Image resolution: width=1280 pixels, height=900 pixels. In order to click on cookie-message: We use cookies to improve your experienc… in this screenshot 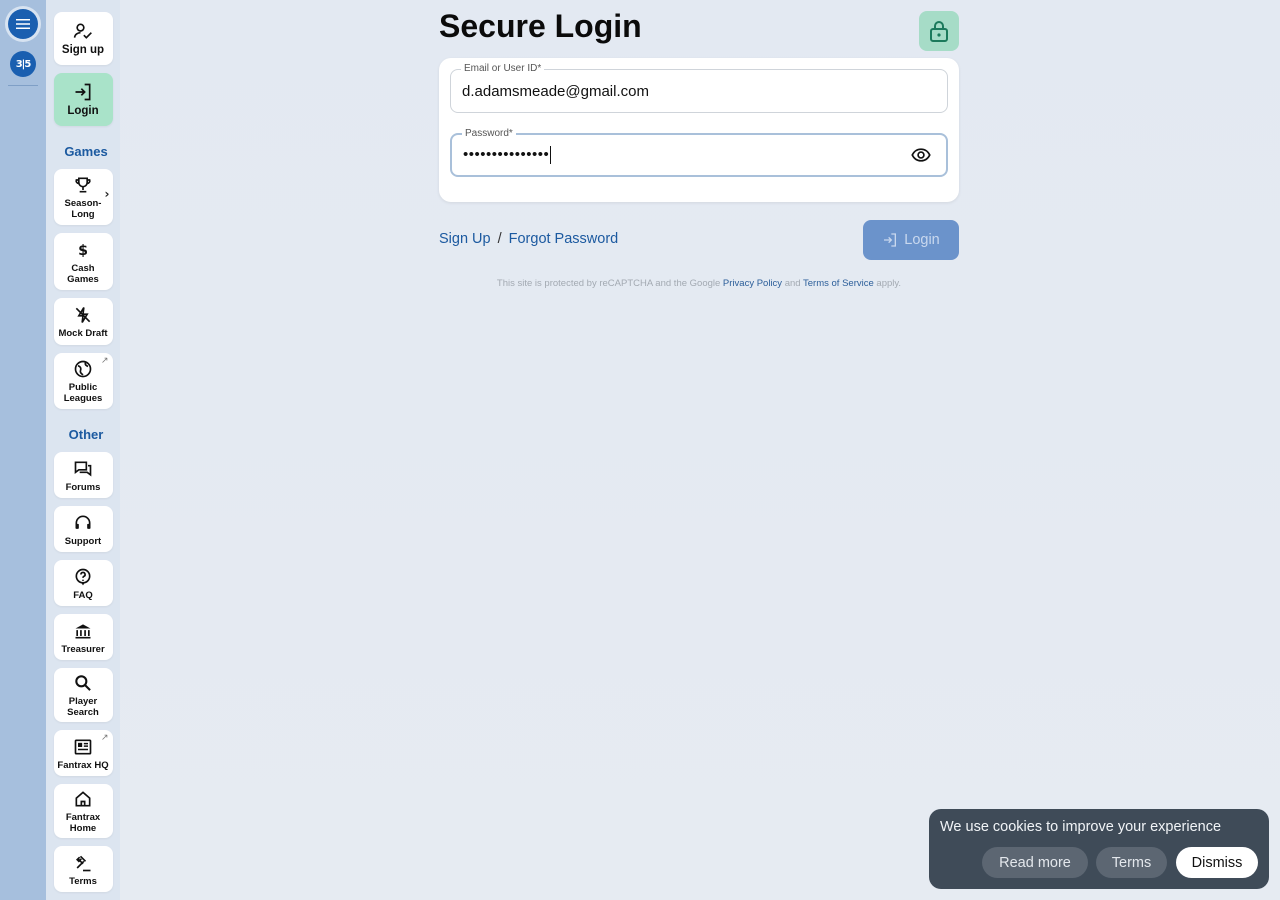, I will do `click(1081, 827)`.